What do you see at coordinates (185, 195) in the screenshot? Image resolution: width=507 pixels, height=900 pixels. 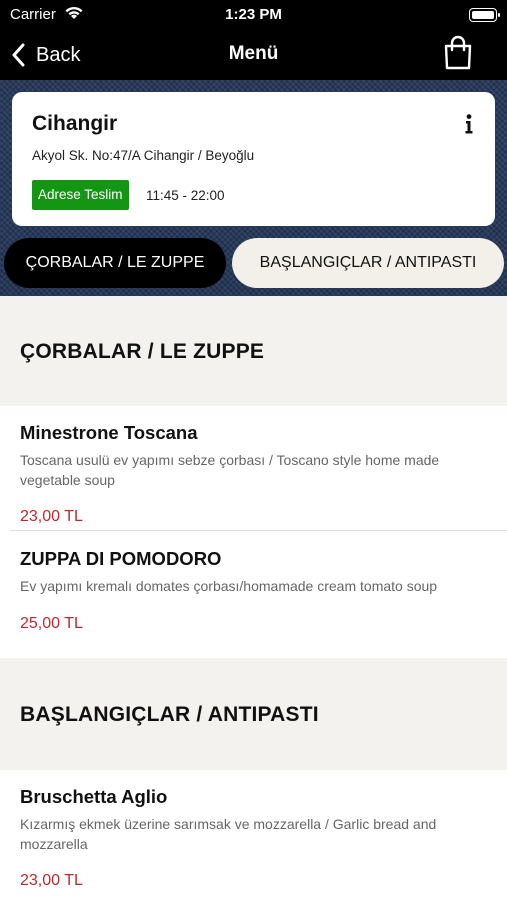 I see `opening-hours: 11:45 - 22:00` at bounding box center [185, 195].